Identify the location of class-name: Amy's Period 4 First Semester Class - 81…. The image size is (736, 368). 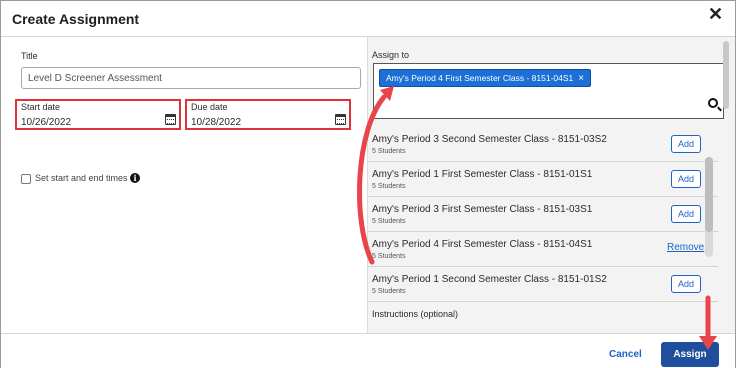
(482, 244).